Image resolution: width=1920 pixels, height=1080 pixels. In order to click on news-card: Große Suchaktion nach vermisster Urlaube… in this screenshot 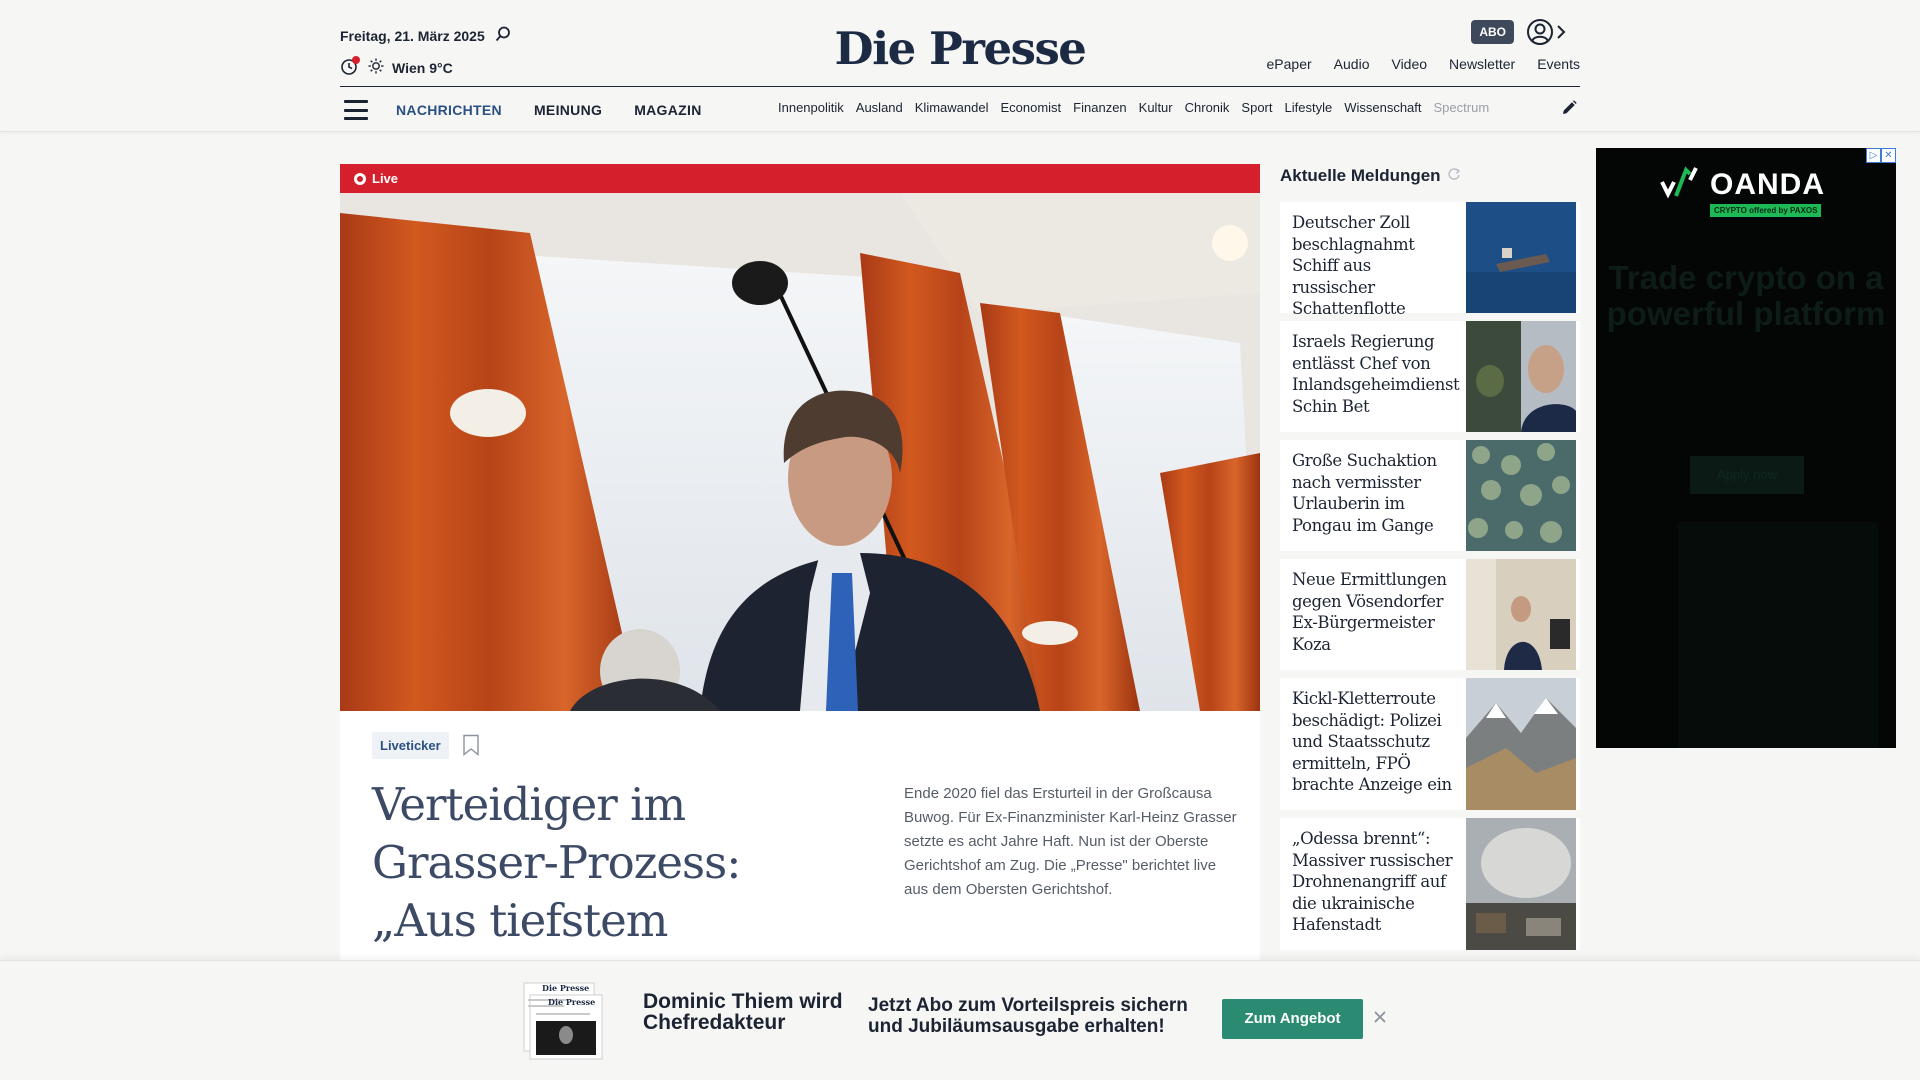, I will do `click(1430, 495)`.